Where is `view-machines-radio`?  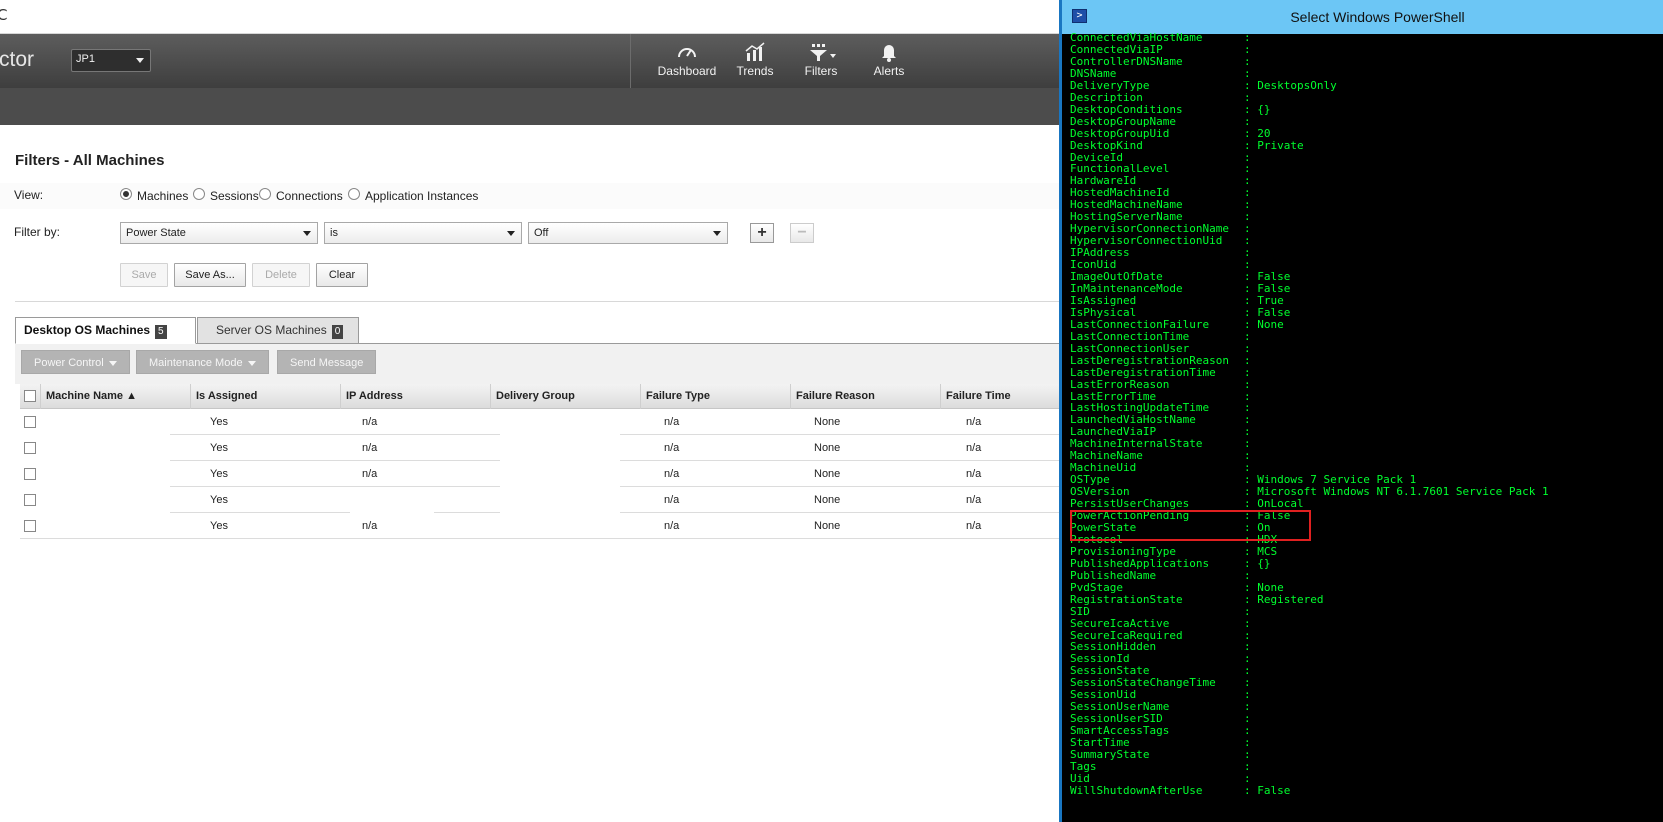
view-machines-radio is located at coordinates (126, 194).